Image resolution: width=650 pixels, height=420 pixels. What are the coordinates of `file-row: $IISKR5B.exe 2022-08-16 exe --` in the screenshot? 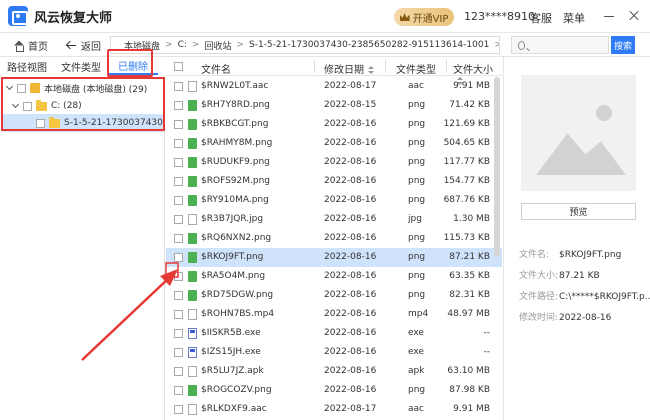 It's located at (334, 333).